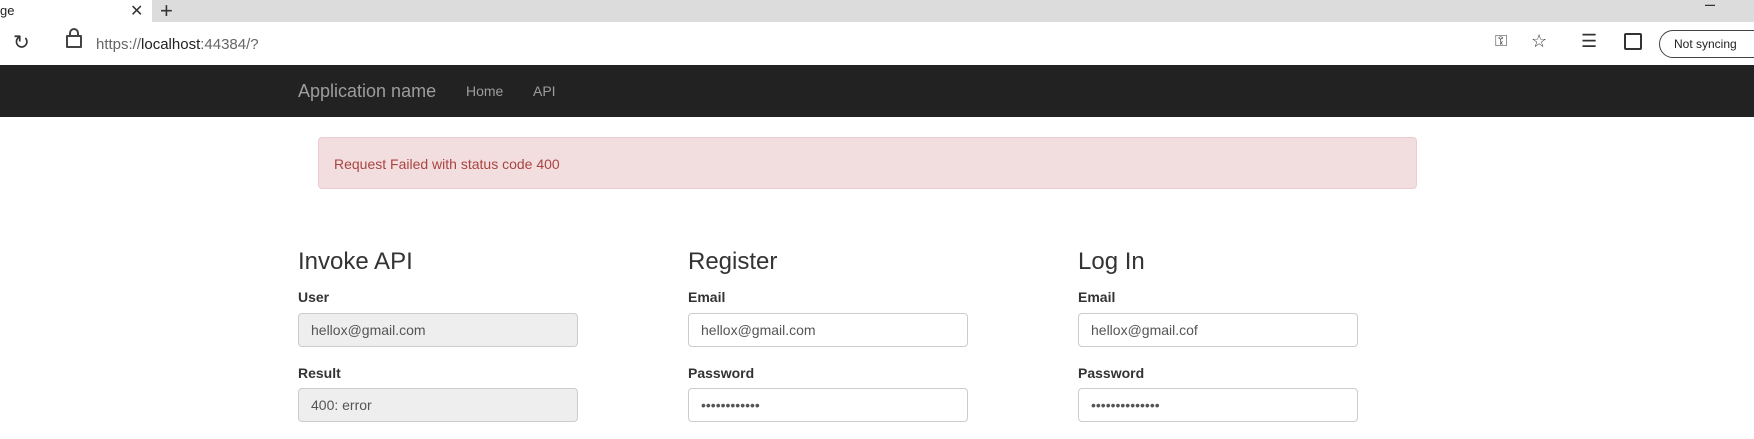 The width and height of the screenshot is (1754, 439). Describe the element at coordinates (484, 91) in the screenshot. I see `nav-home-link: Home` at that location.